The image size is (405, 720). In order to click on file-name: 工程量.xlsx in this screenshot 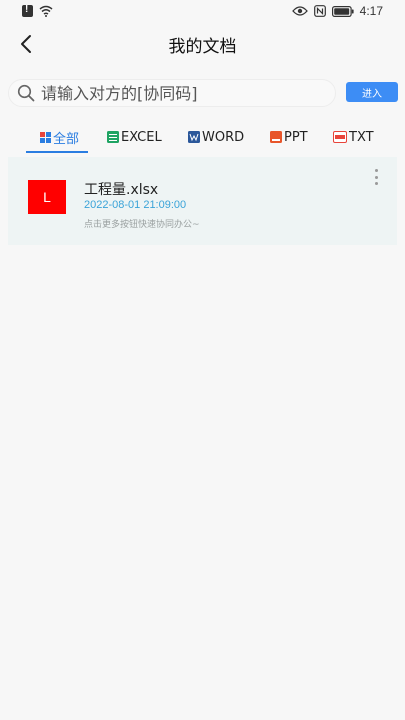, I will do `click(121, 190)`.